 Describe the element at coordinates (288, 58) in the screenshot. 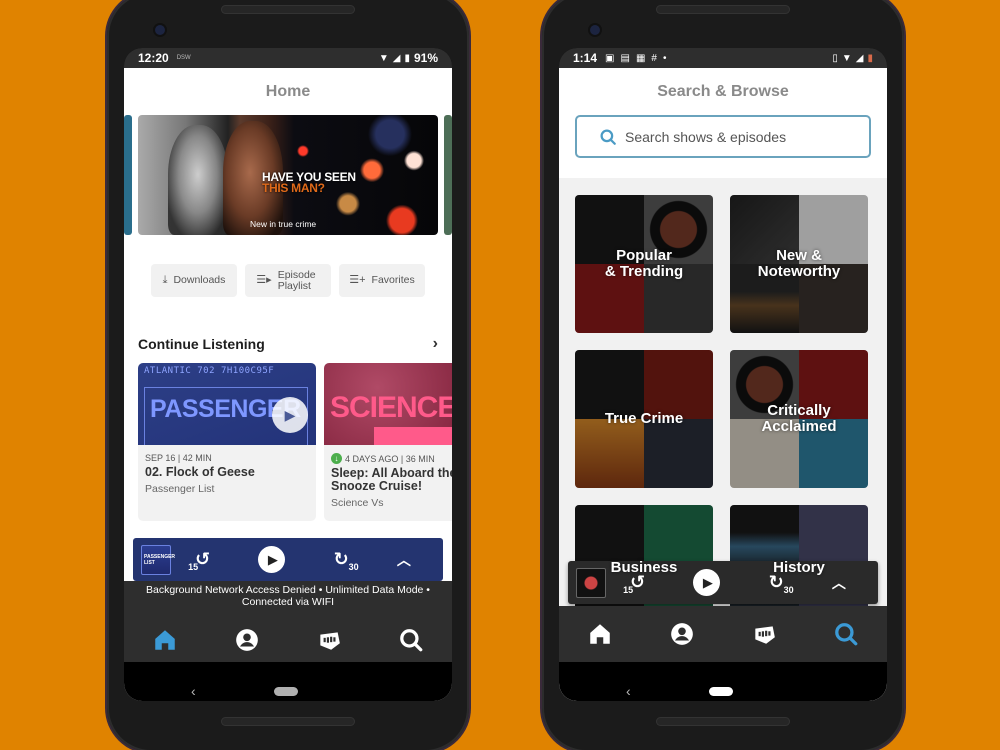

I see `status-bar: 12:20 DSW ▼ ◢ ▮ 91%` at that location.